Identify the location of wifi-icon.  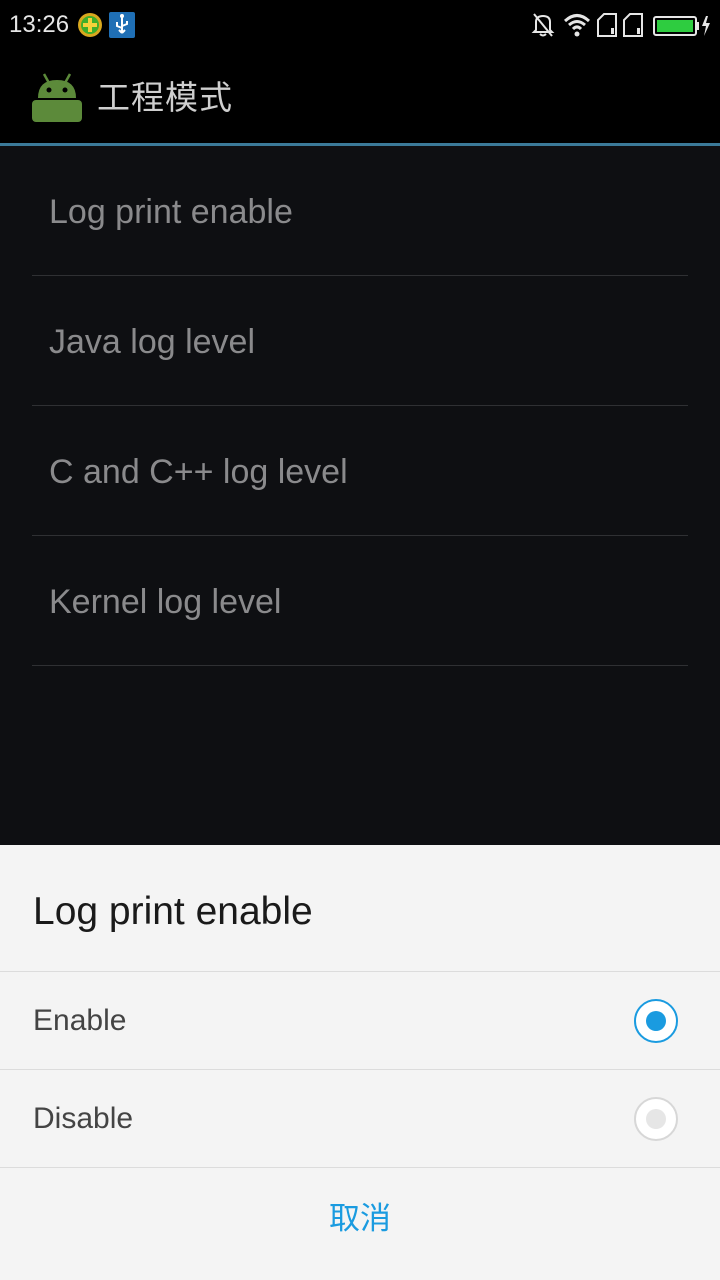
(577, 25).